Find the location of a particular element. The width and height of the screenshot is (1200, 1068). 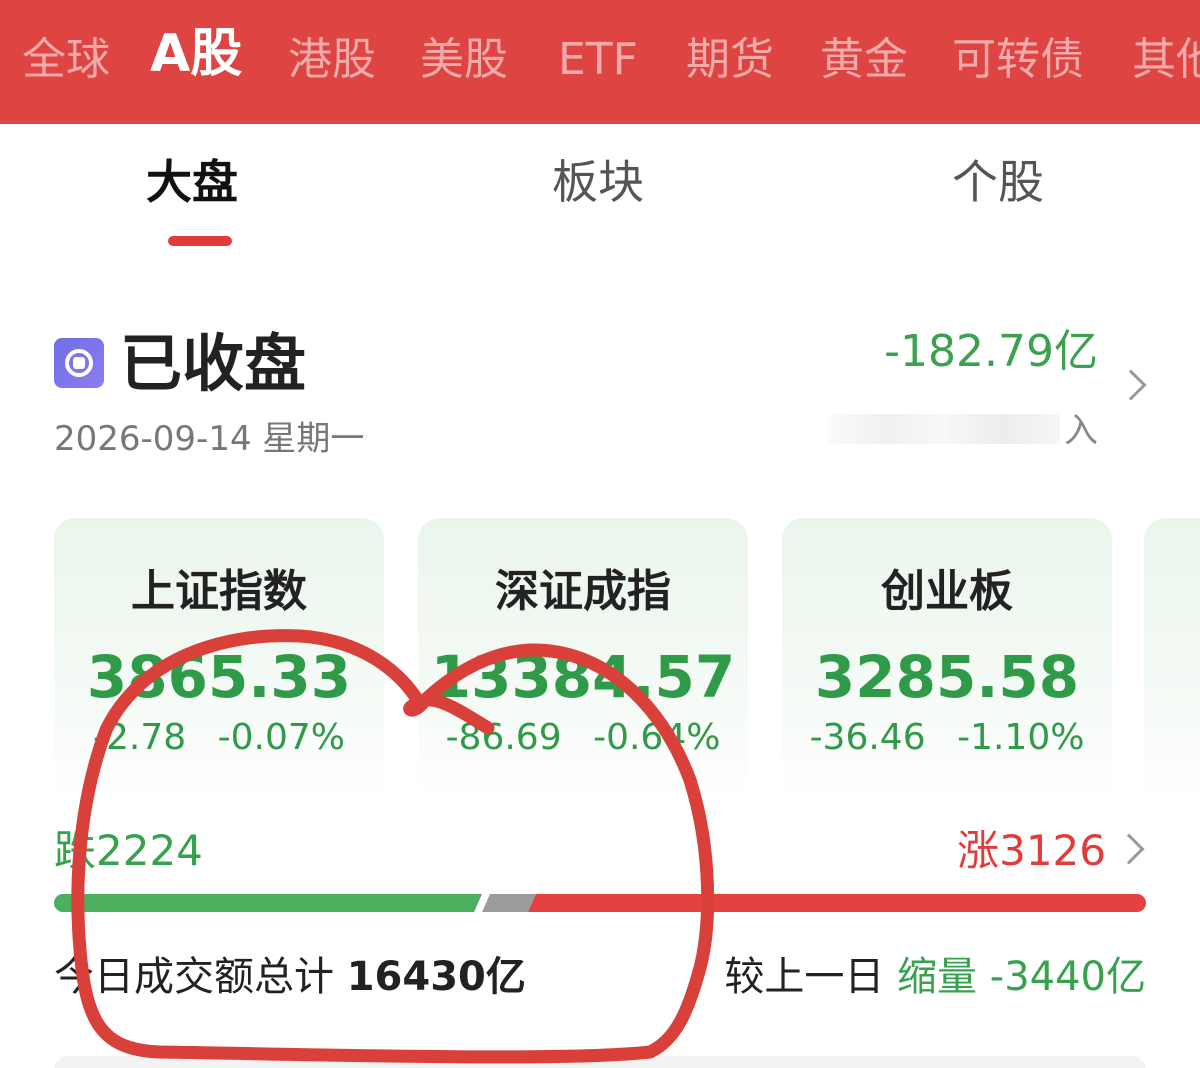

advance-segment is located at coordinates (837, 903).